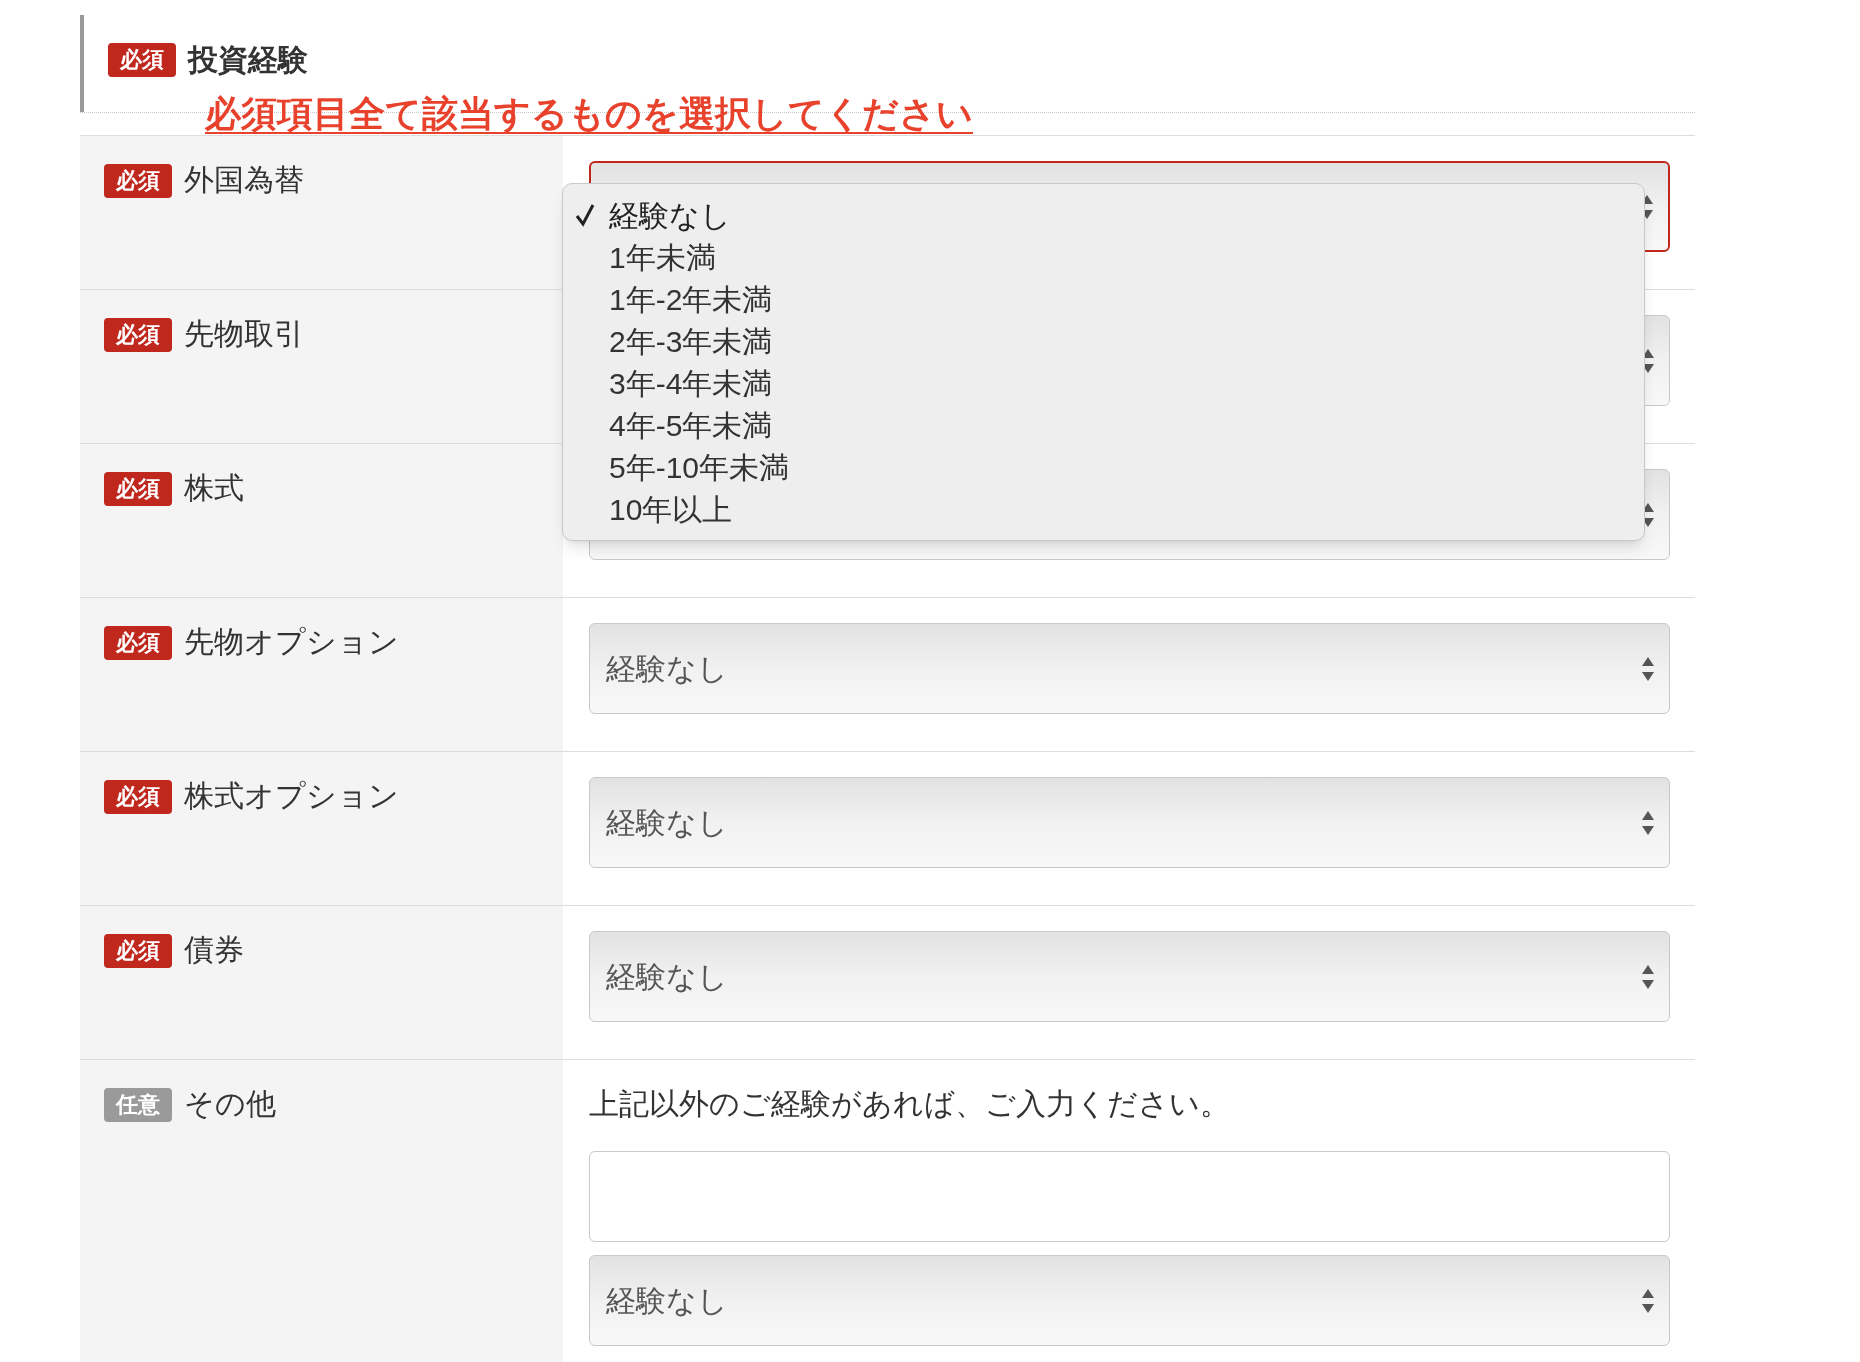 Image resolution: width=1860 pixels, height=1362 pixels. What do you see at coordinates (248, 60) in the screenshot?
I see `section-title: 投資経験` at bounding box center [248, 60].